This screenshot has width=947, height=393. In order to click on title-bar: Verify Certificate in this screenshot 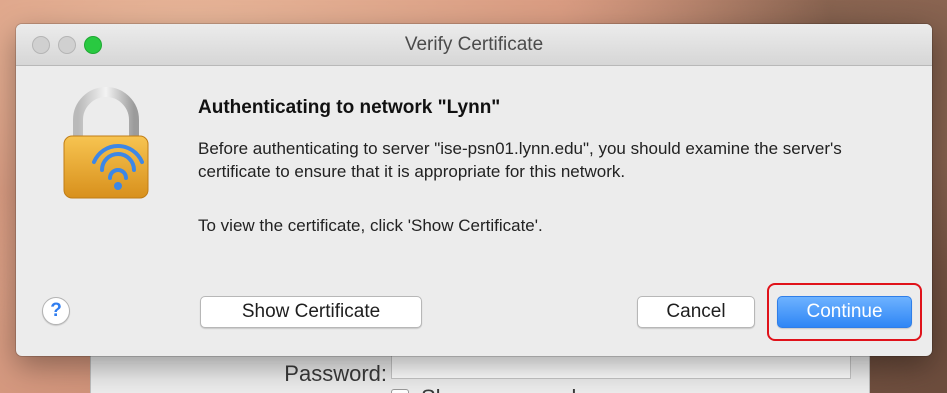, I will do `click(474, 45)`.